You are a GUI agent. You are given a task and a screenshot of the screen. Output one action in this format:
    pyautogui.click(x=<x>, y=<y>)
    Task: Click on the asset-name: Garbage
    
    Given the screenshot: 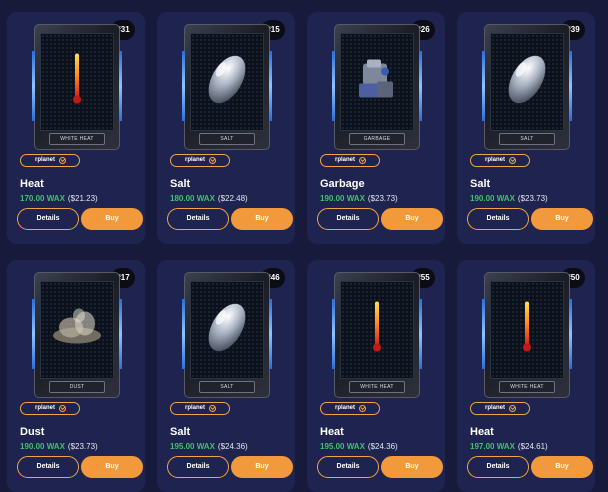 What is the action you would take?
    pyautogui.click(x=342, y=184)
    